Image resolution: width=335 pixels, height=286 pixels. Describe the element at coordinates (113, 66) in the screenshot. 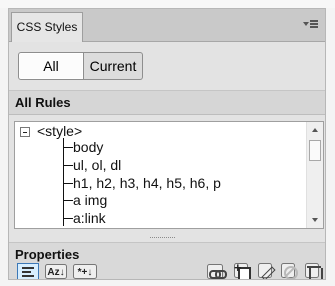

I see `current-mode-button: Current` at that location.